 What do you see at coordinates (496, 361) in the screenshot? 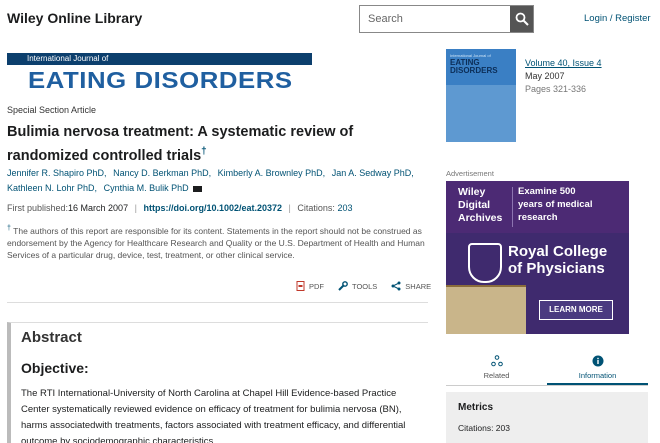
I see `related-icon` at bounding box center [496, 361].